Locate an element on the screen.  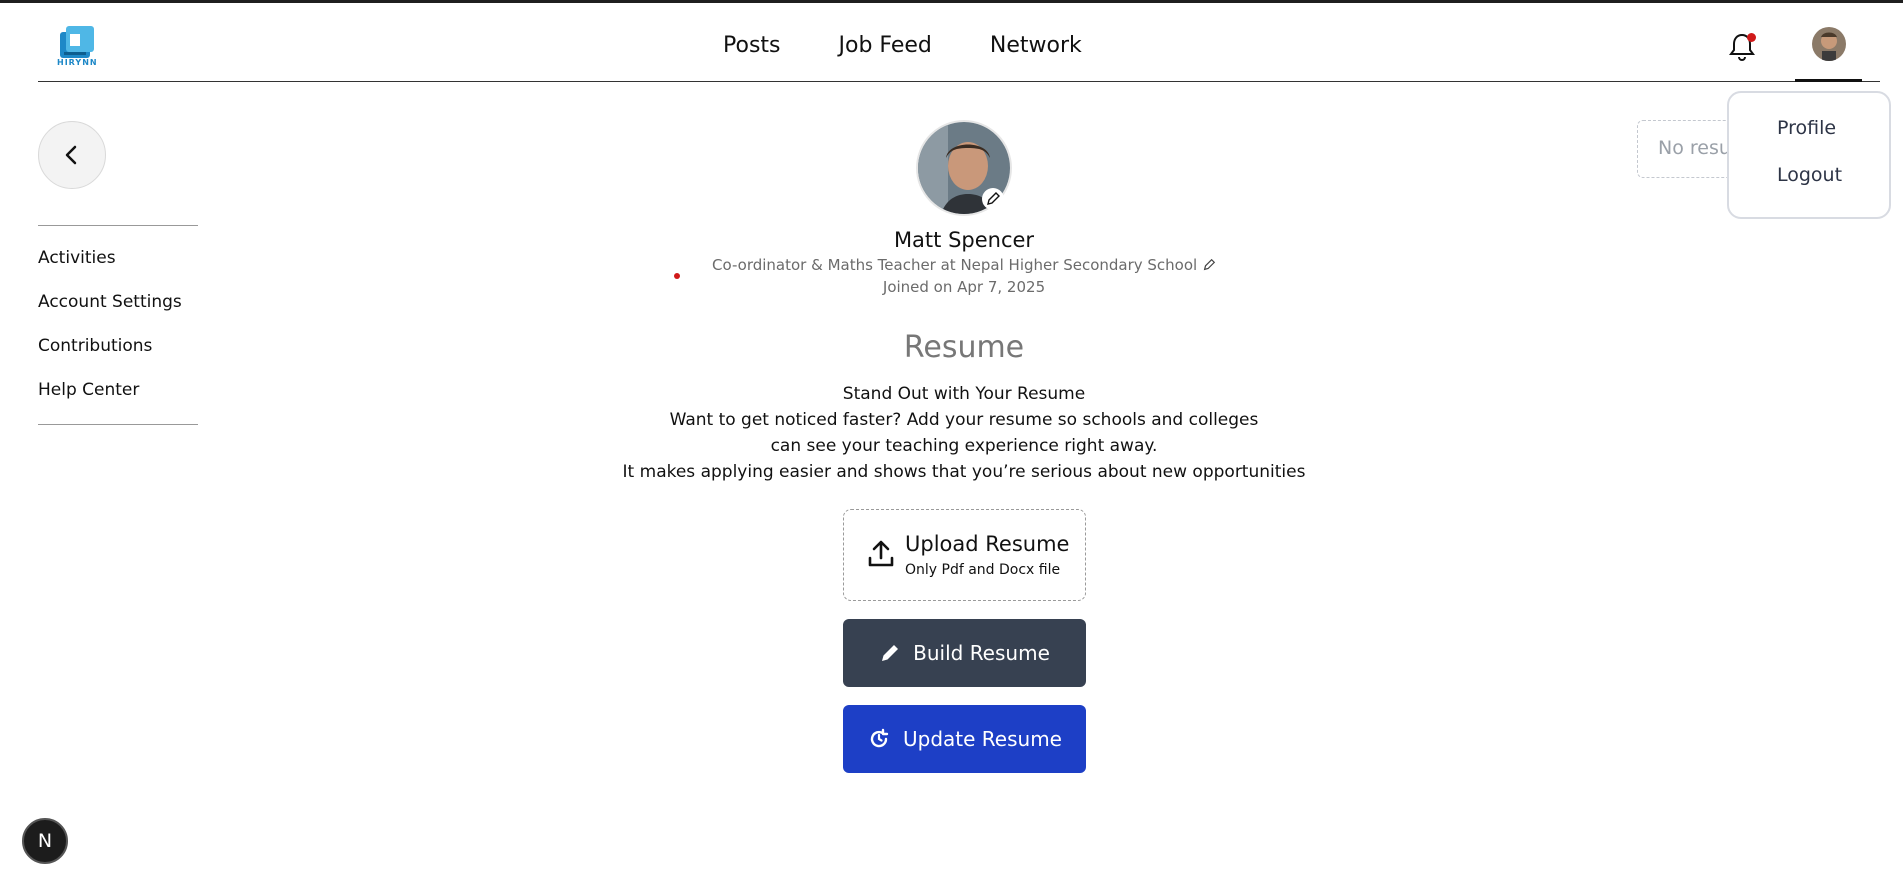
resume-heading: Resume is located at coordinates (964, 347).